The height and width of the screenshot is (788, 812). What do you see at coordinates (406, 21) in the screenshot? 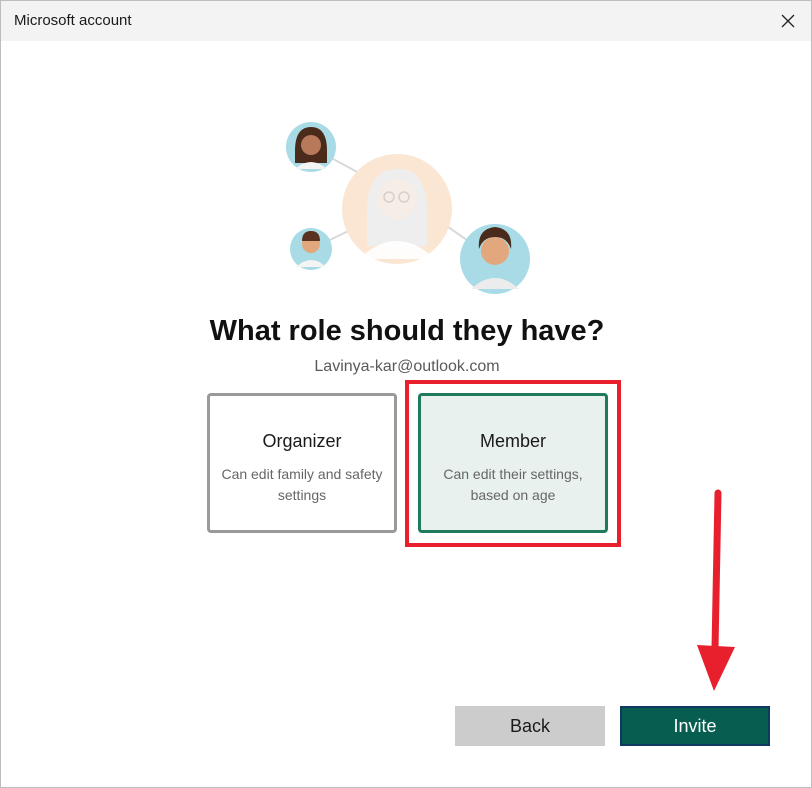
I see `title-bar: Microsoft account` at bounding box center [406, 21].